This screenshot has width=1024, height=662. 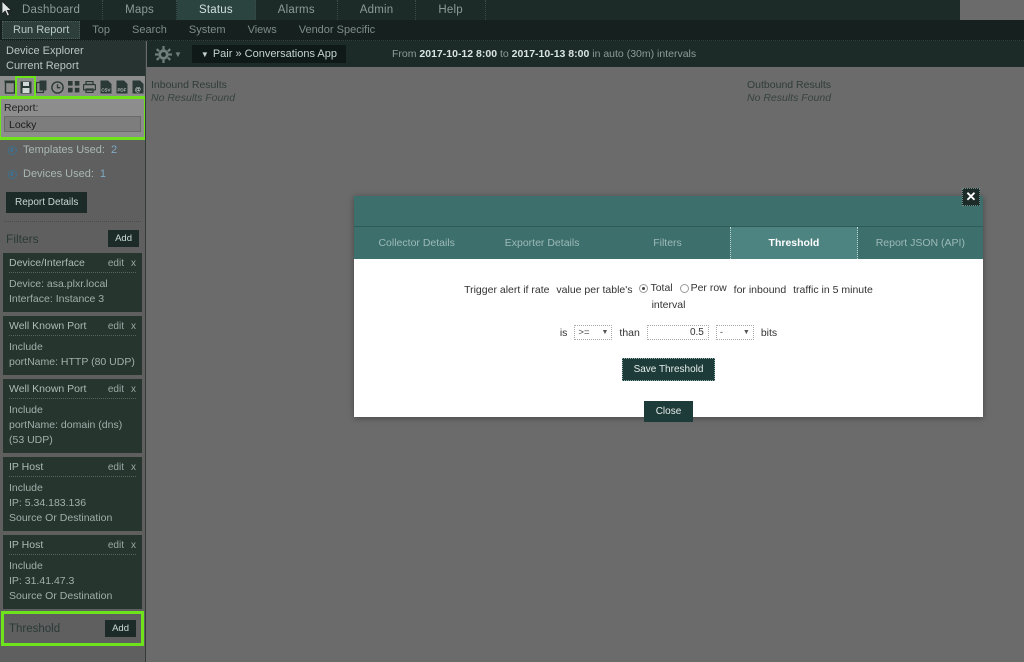 What do you see at coordinates (668, 207) in the screenshot?
I see `modal-header: ✕` at bounding box center [668, 207].